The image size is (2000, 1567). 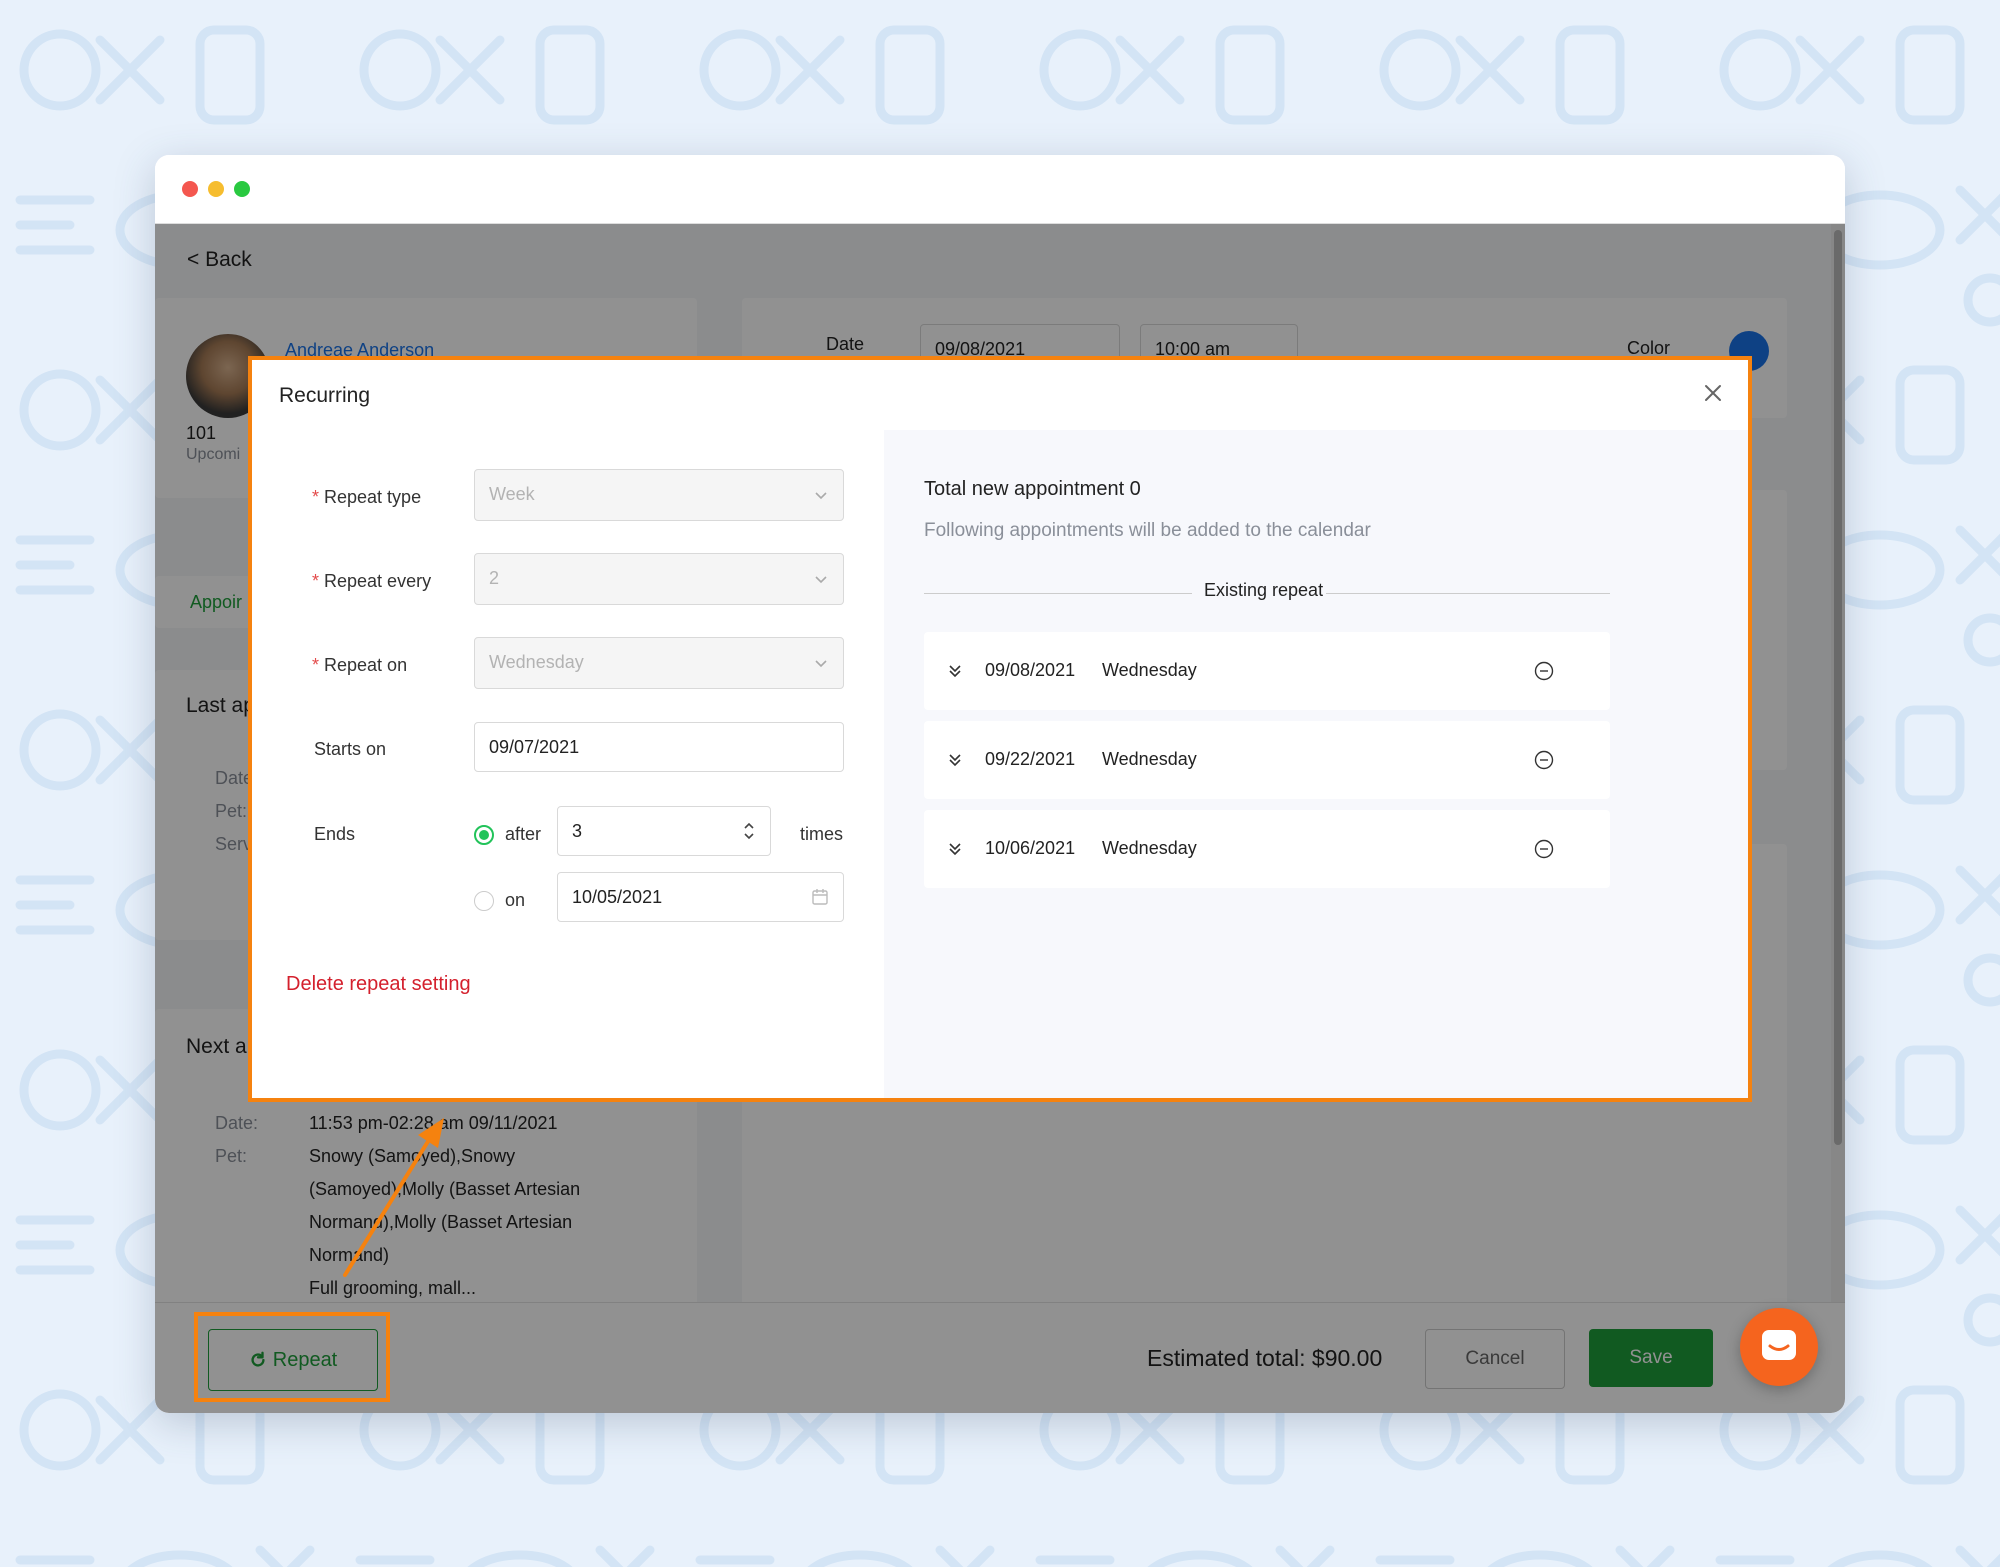 I want to click on stepper-arrows-icon, so click(x=749, y=831).